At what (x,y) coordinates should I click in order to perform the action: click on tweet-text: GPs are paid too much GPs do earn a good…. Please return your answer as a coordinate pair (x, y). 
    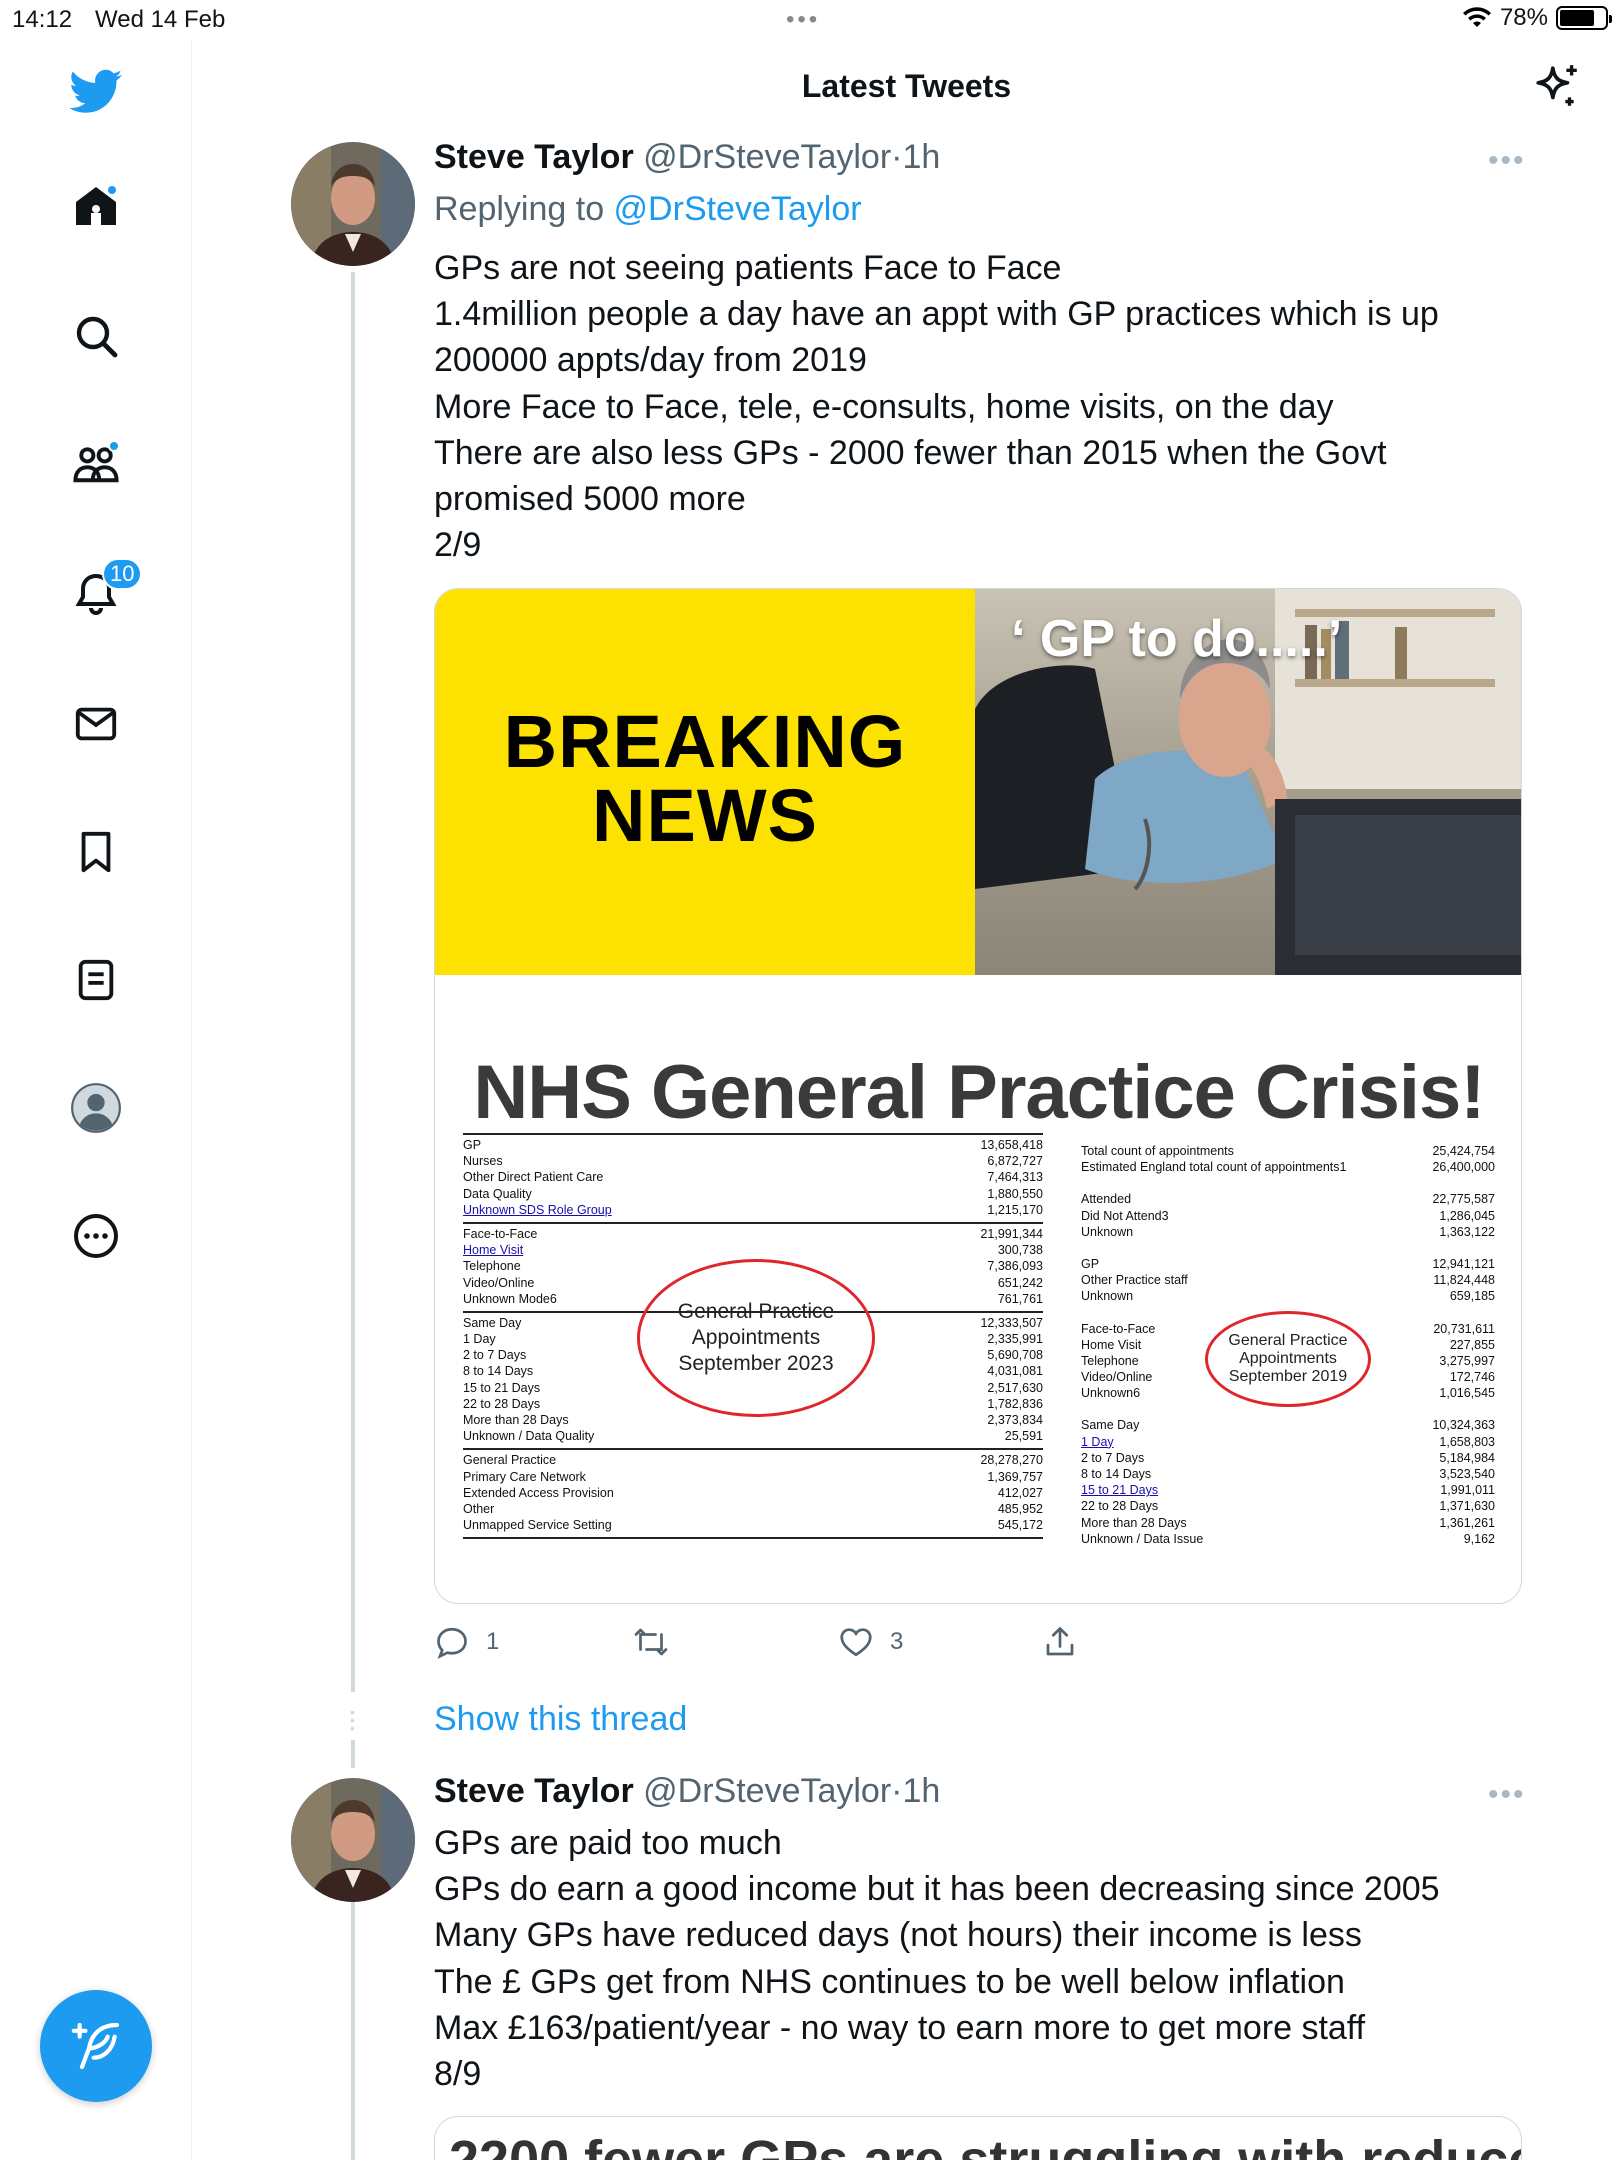
    Looking at the image, I should click on (974, 1958).